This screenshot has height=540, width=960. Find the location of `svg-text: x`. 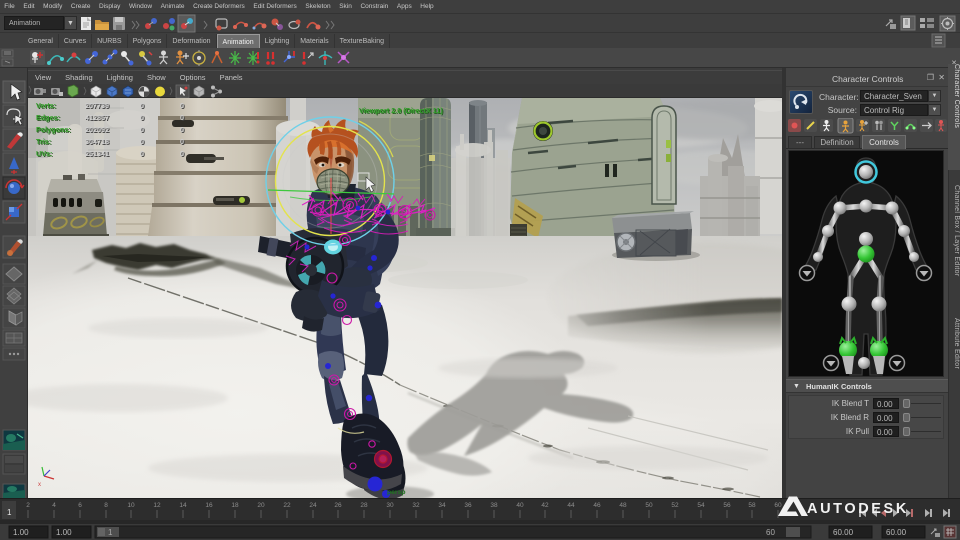

svg-text: x is located at coordinates (39, 485).